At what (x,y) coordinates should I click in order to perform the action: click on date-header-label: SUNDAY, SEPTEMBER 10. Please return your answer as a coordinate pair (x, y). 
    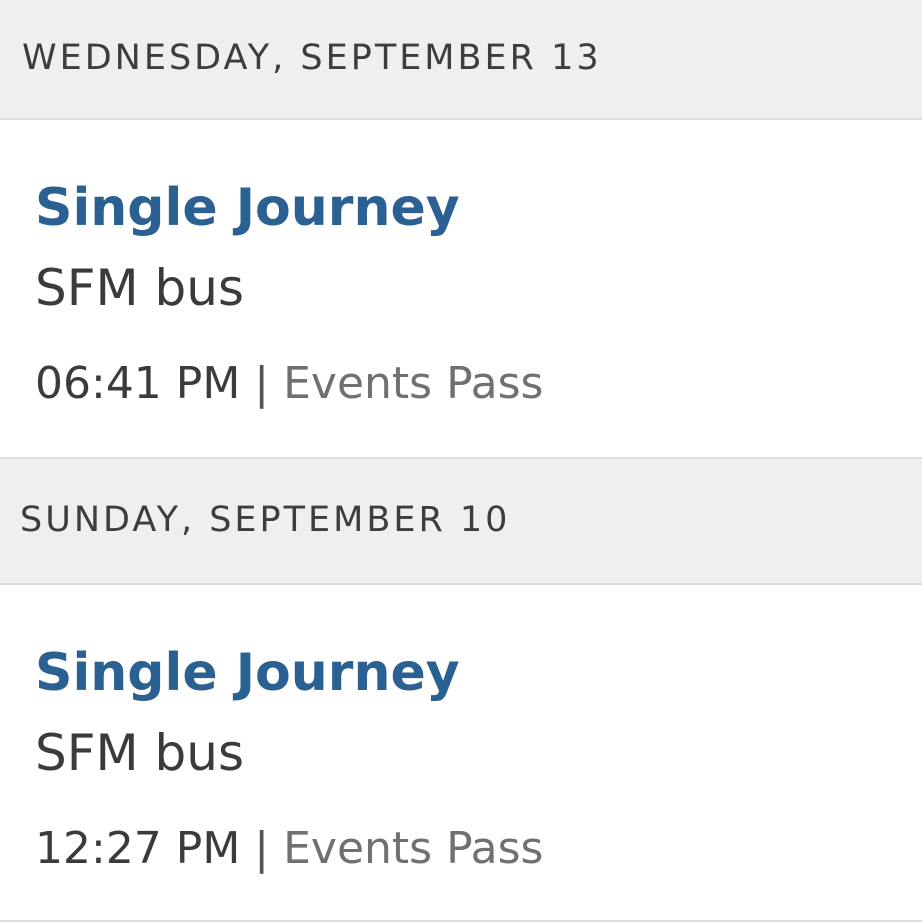
    Looking at the image, I should click on (265, 520).